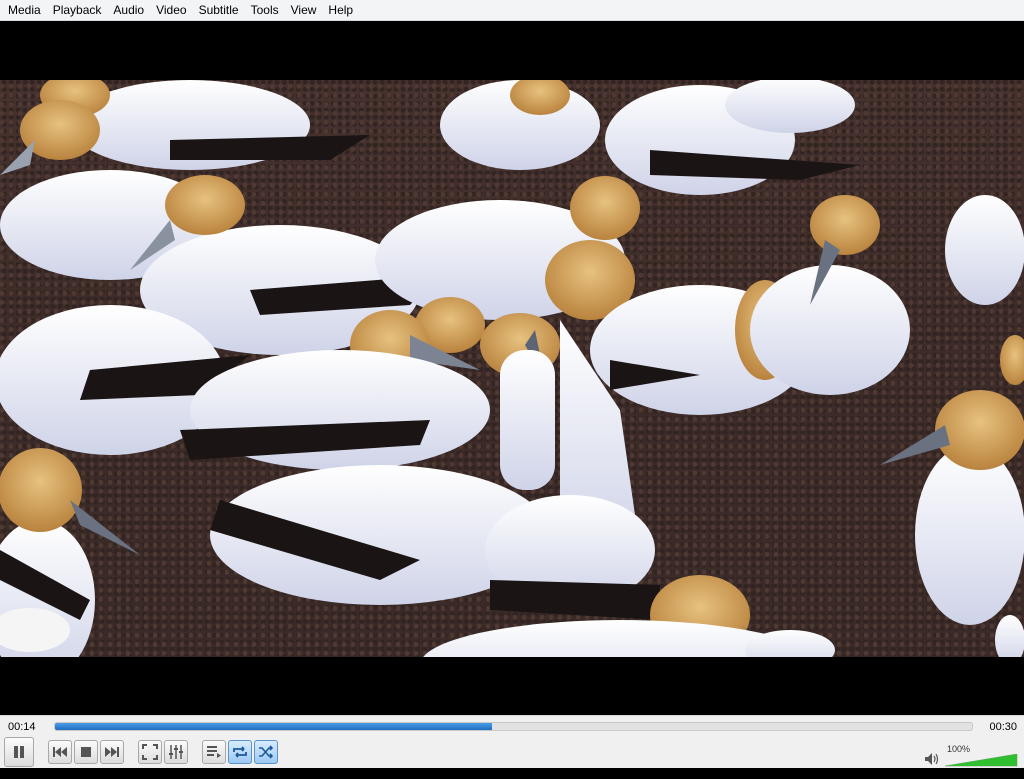 The width and height of the screenshot is (1024, 779). I want to click on random-button, so click(266, 752).